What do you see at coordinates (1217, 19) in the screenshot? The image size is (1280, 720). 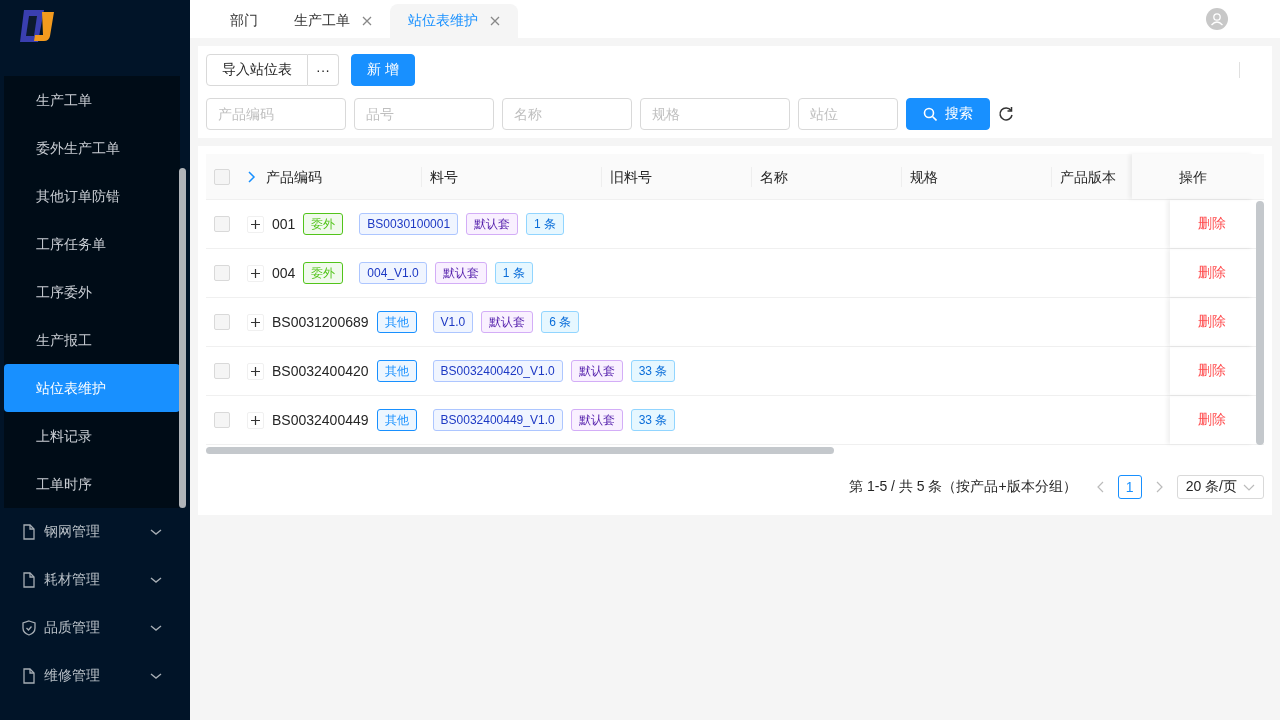 I see `avatar-icon` at bounding box center [1217, 19].